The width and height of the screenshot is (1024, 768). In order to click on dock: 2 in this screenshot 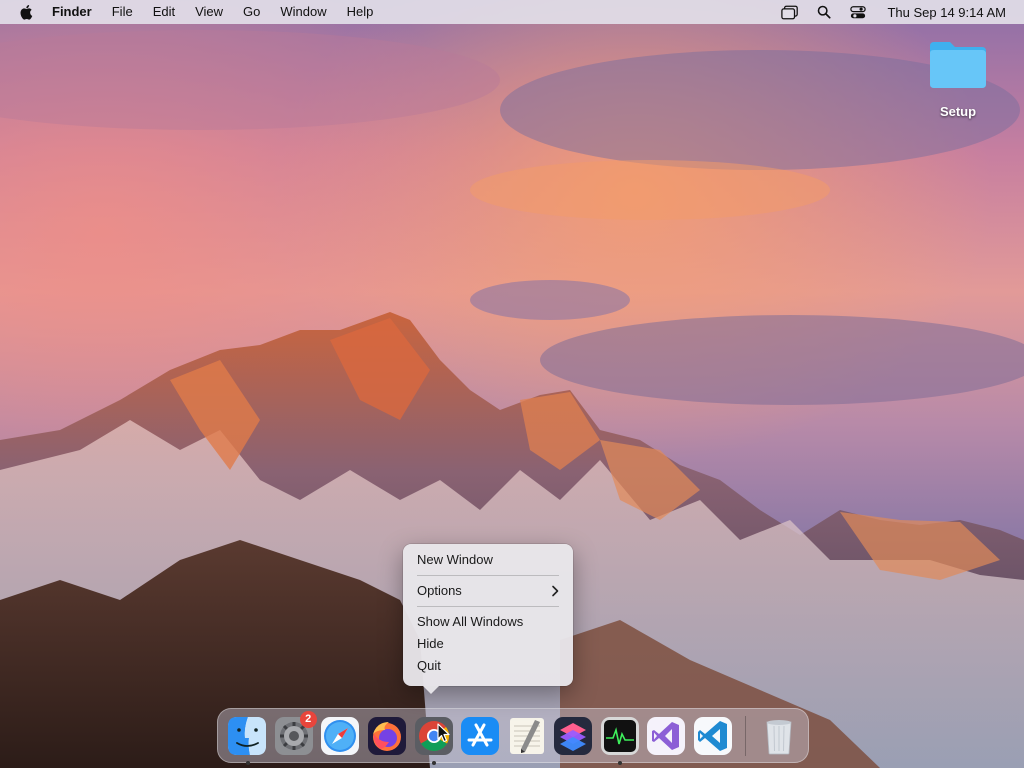, I will do `click(513, 736)`.